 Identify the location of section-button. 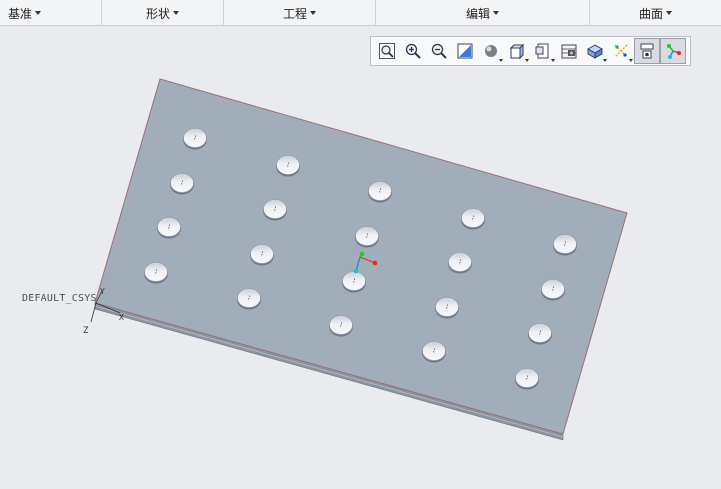
(595, 51).